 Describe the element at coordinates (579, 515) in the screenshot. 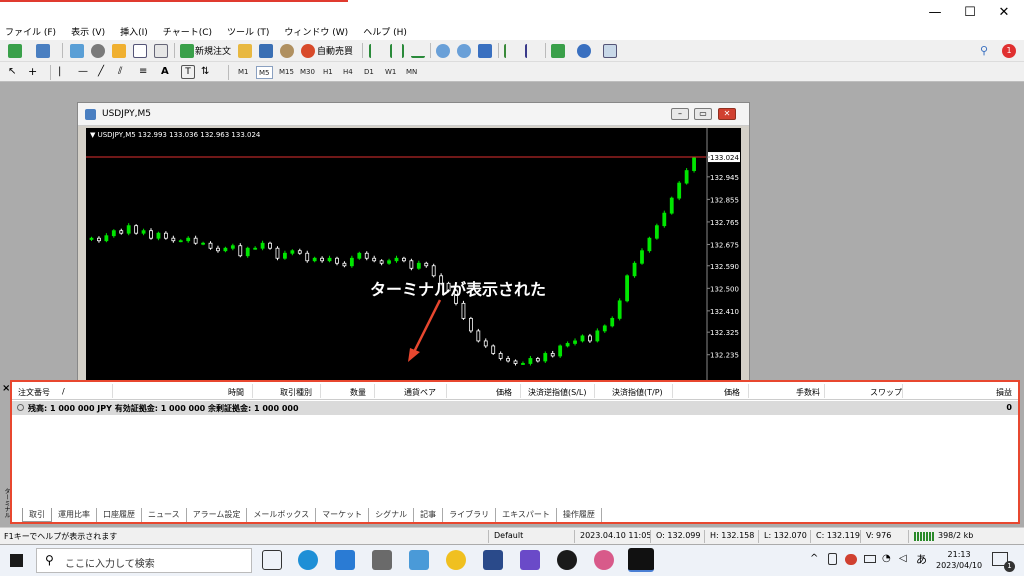

I see `tab-journal: 操作履歴` at that location.